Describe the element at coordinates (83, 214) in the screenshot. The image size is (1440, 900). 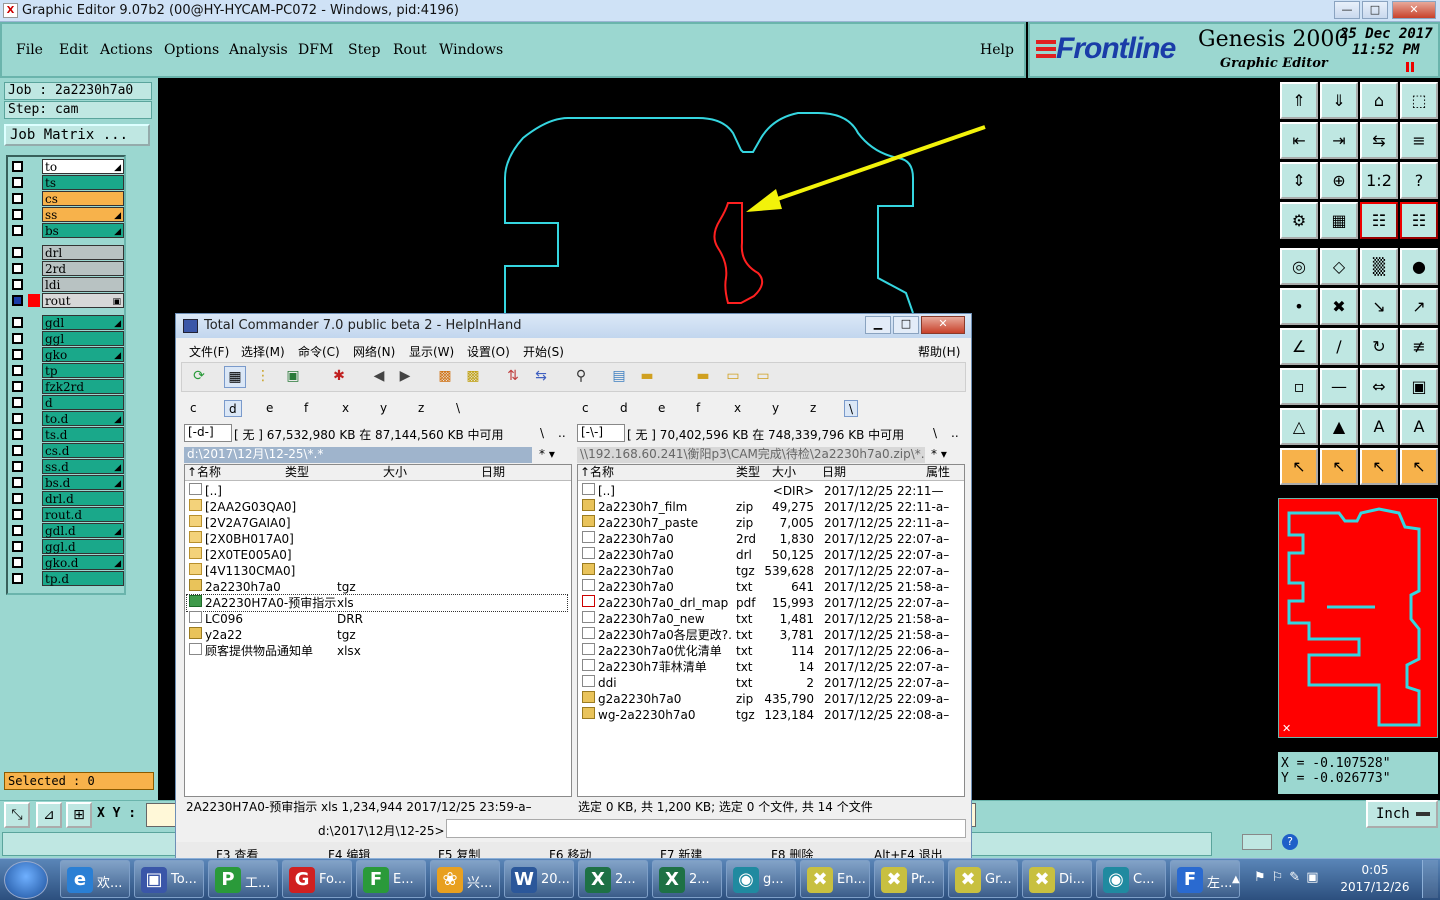
I see `layer-name: ss ◢` at that location.